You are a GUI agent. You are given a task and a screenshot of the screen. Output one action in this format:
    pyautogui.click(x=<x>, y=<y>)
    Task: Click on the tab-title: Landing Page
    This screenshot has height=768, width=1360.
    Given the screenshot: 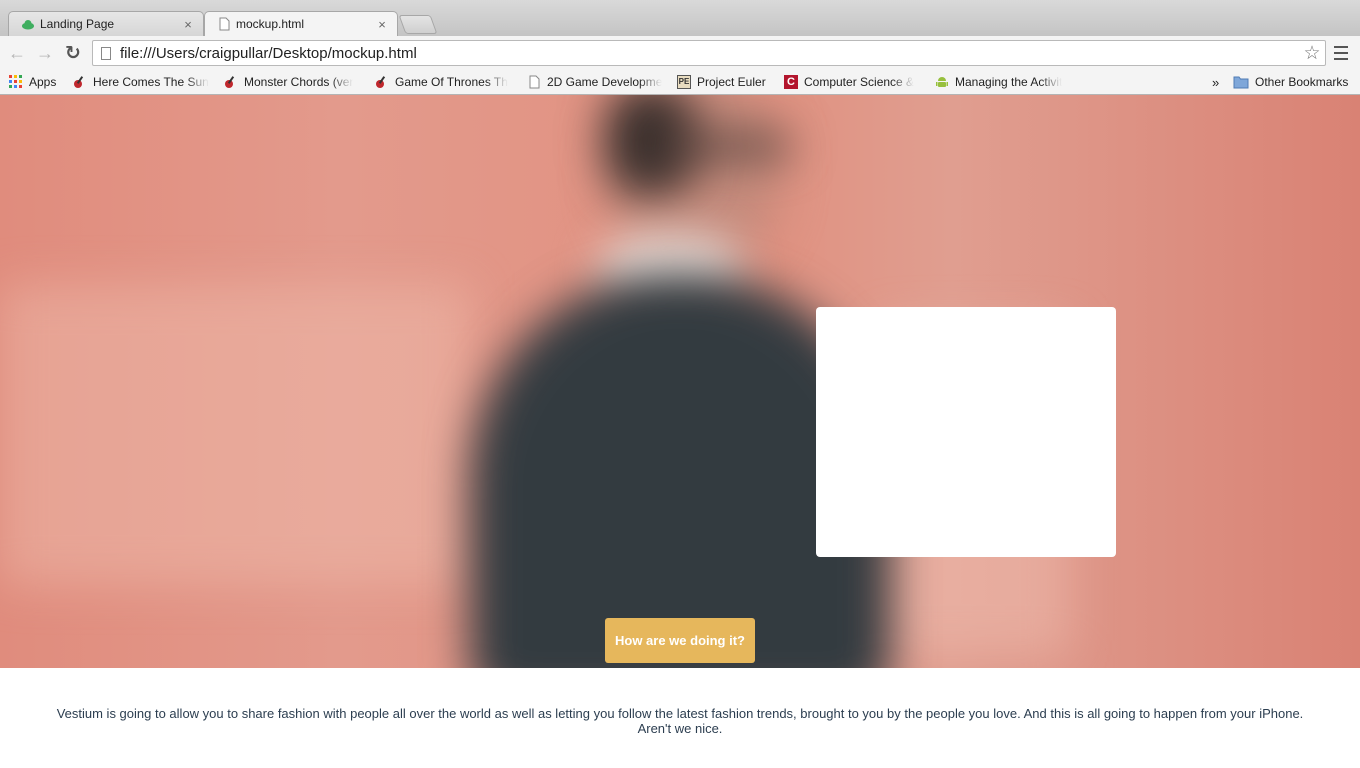 What is the action you would take?
    pyautogui.click(x=77, y=24)
    